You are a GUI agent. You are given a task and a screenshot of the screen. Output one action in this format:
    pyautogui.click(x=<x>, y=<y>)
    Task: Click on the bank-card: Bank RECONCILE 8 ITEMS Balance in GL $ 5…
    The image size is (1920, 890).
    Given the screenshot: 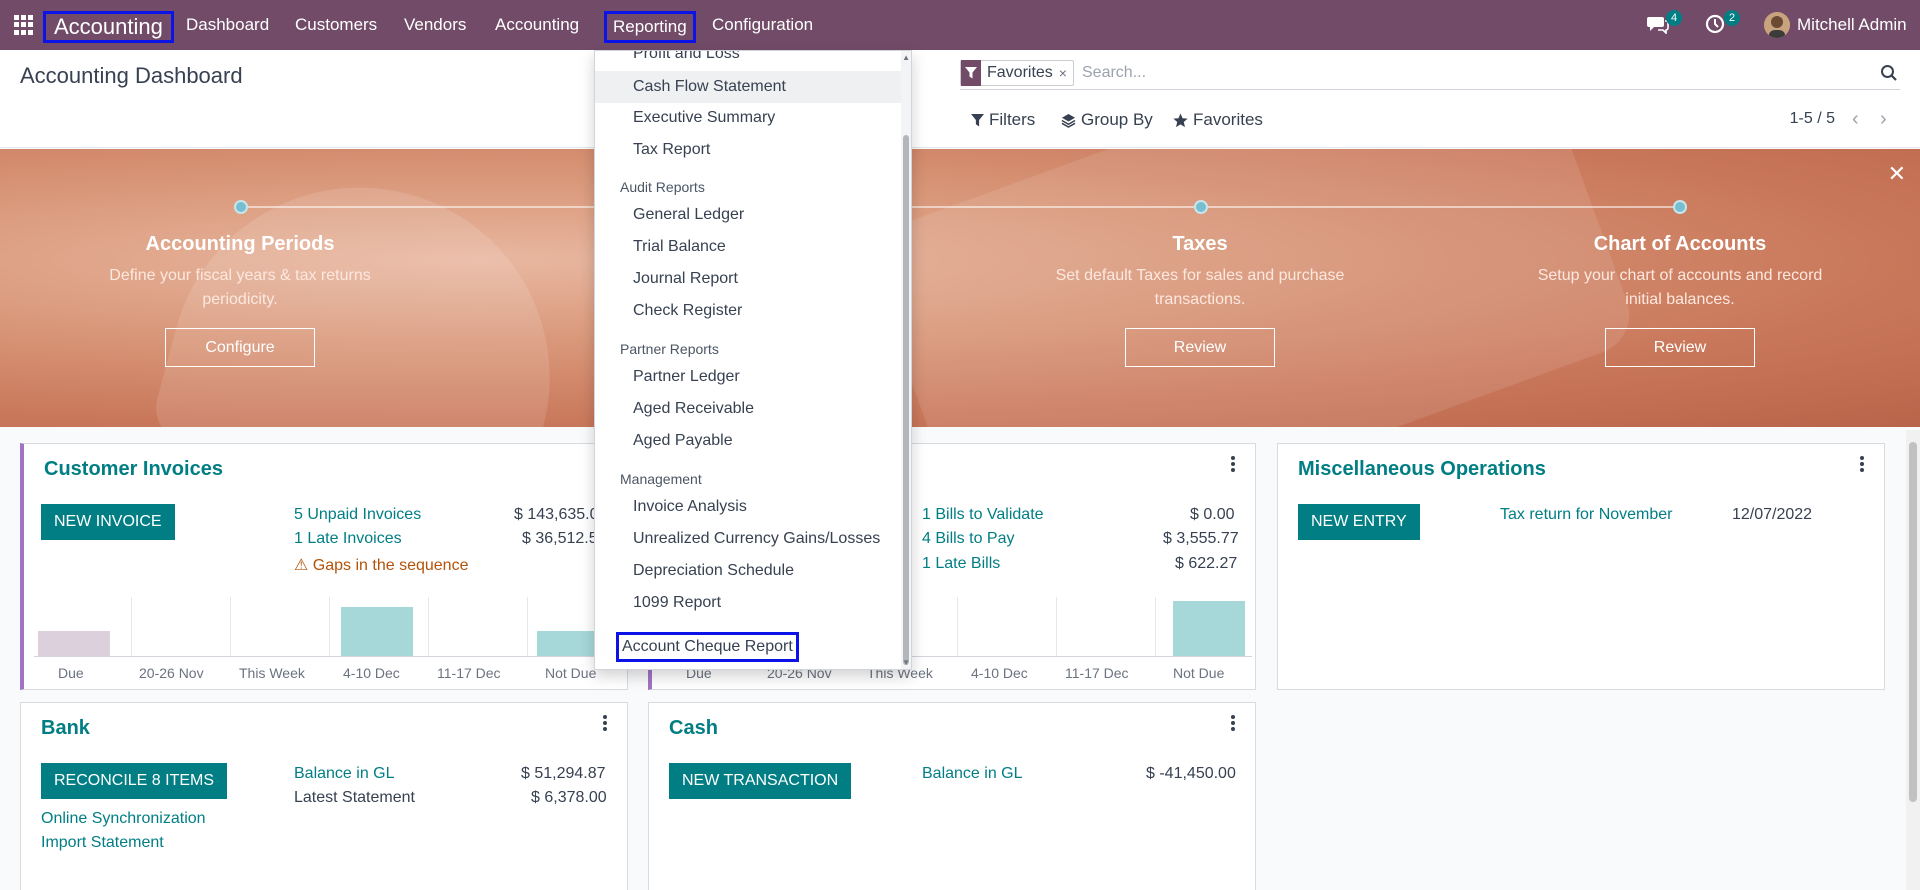 What is the action you would take?
    pyautogui.click(x=324, y=796)
    